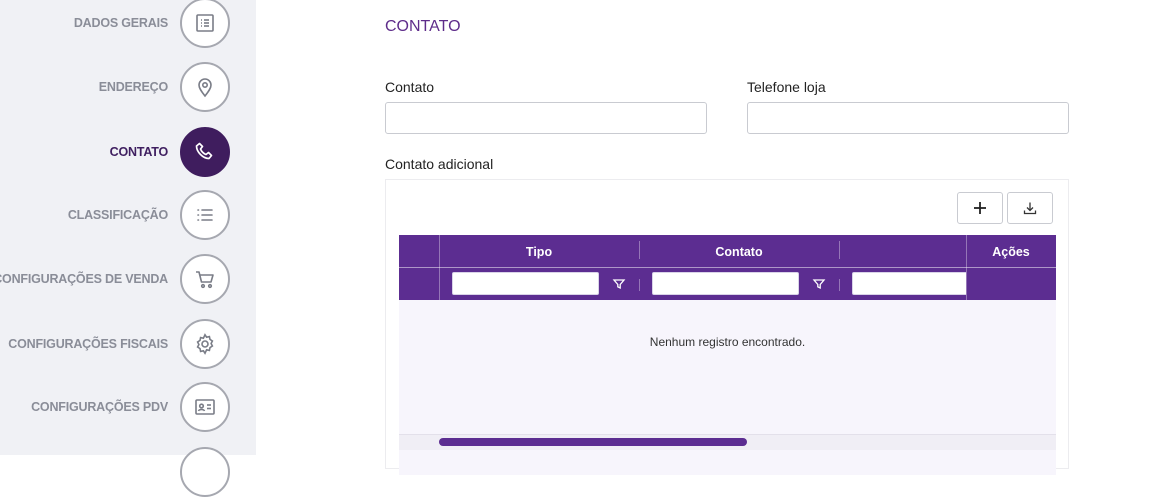 The height and width of the screenshot is (498, 1171). I want to click on section-title: CONTATO, so click(423, 27).